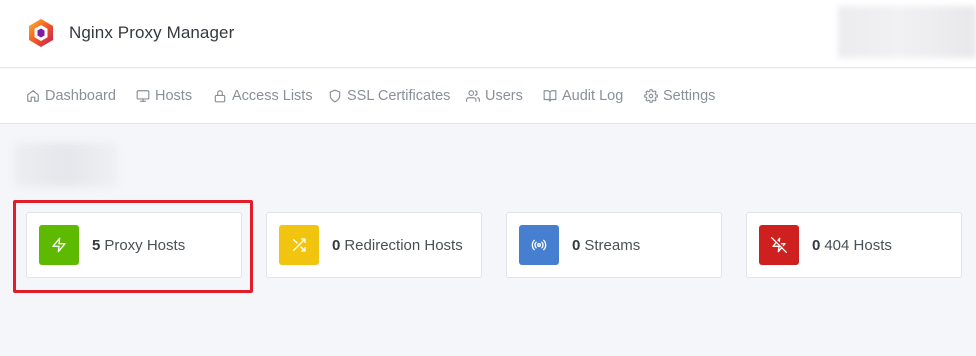 Image resolution: width=976 pixels, height=356 pixels. I want to click on 404-hosts-icon-box, so click(779, 245).